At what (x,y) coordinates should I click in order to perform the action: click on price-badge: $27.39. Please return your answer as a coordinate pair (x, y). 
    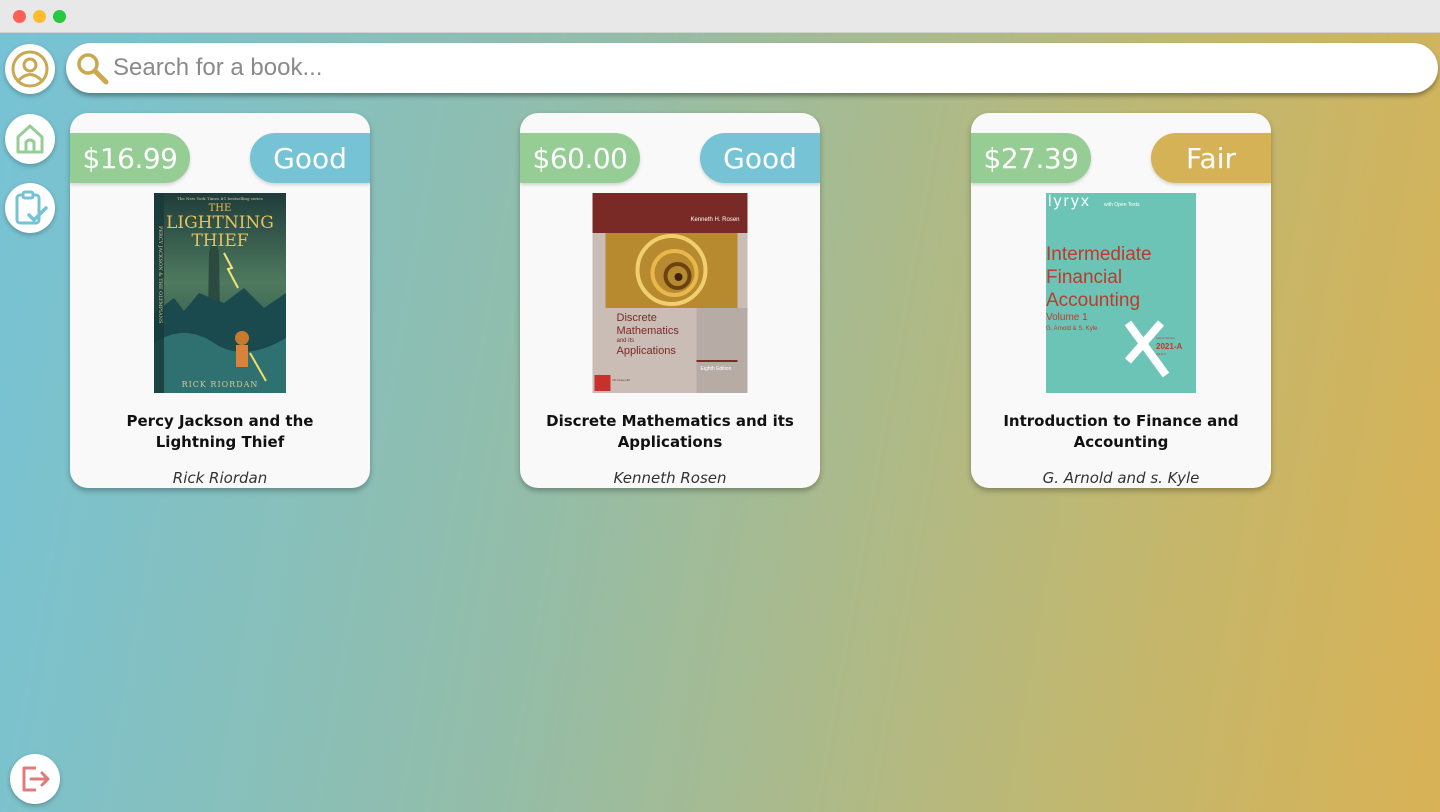
    Looking at the image, I should click on (1031, 158).